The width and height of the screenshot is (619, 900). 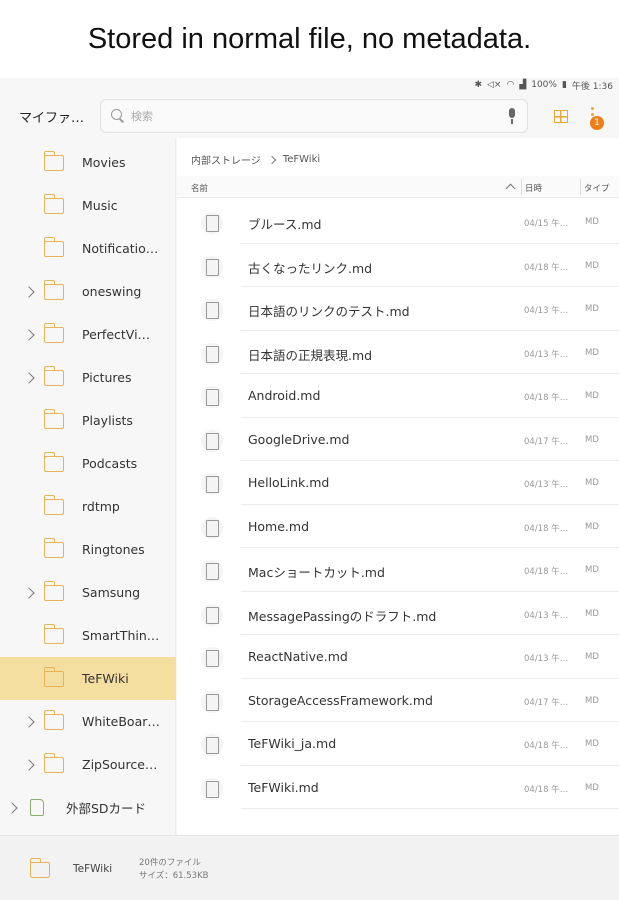 What do you see at coordinates (316, 572) in the screenshot?
I see `file-name: Macショートカット.md` at bounding box center [316, 572].